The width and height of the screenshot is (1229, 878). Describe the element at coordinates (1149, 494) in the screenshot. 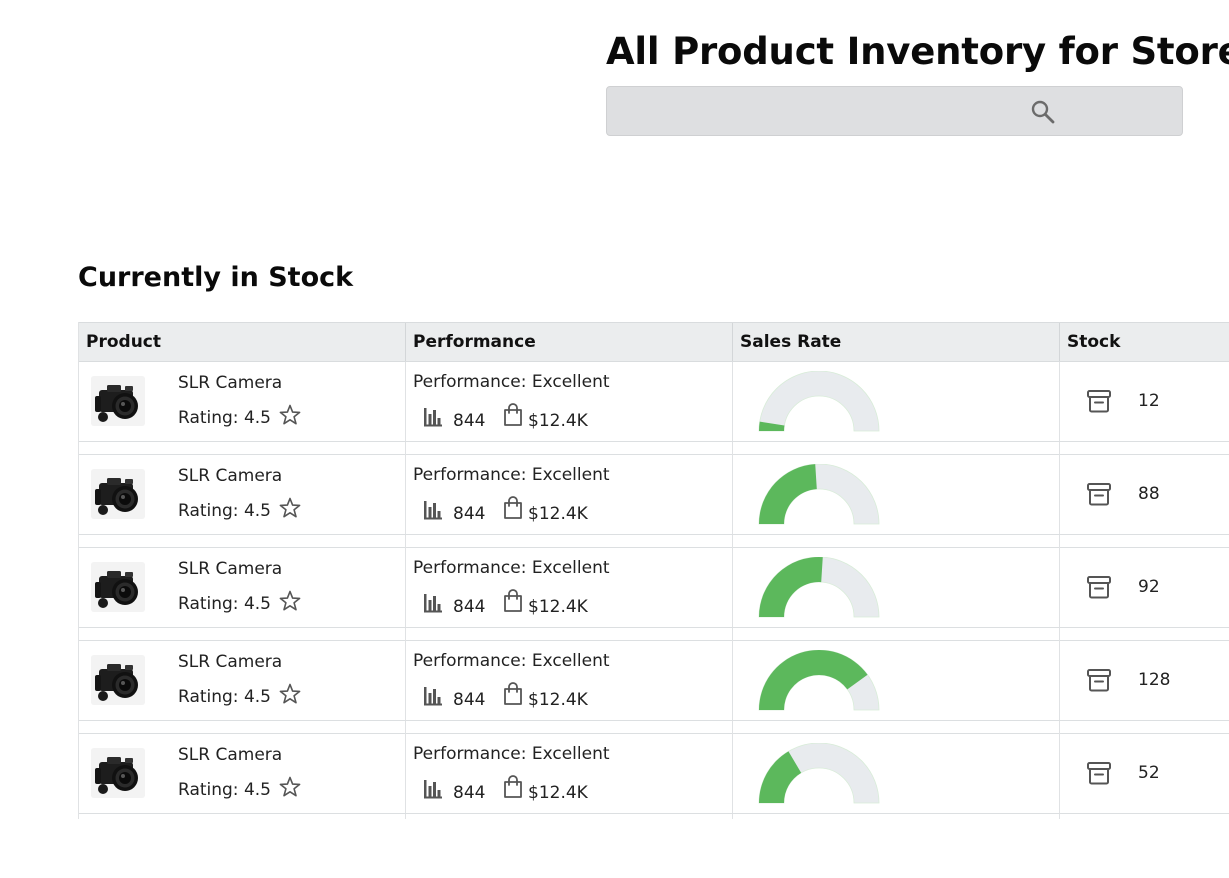

I see `stock-value: 88` at that location.